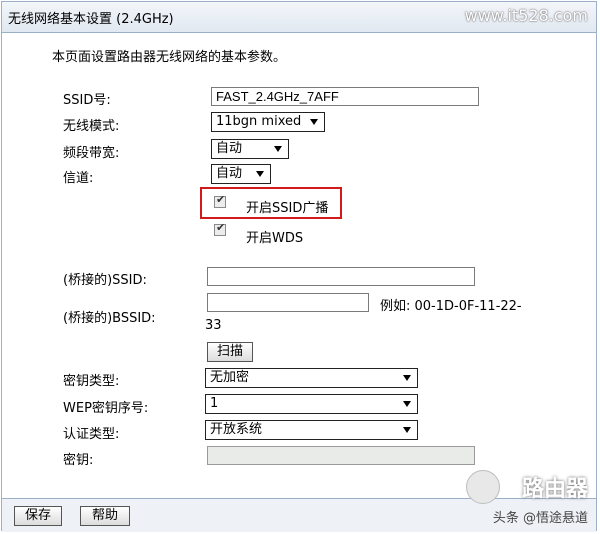 This screenshot has width=600, height=534. Describe the element at coordinates (311, 404) in the screenshot. I see `wep-index-select: 1` at that location.